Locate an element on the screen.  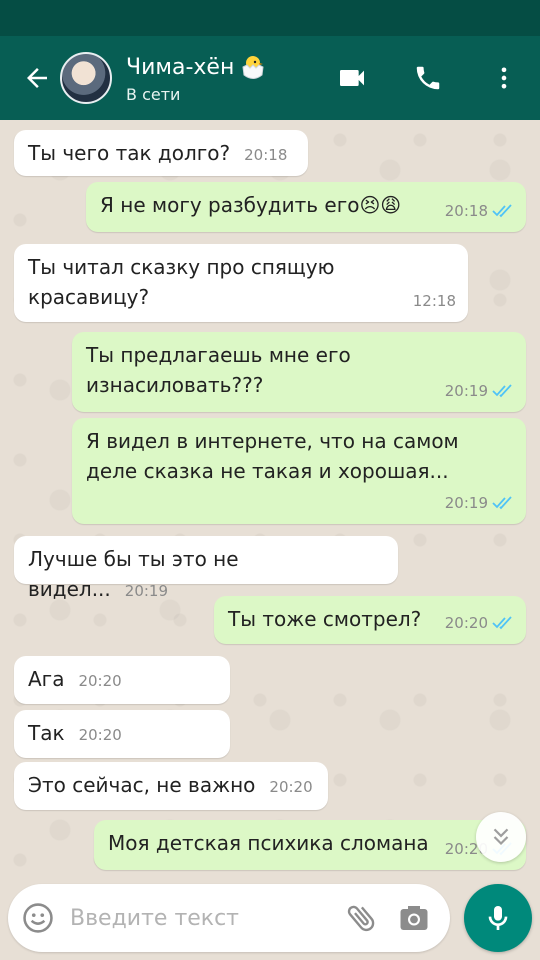
emoji-icon is located at coordinates (38, 918).